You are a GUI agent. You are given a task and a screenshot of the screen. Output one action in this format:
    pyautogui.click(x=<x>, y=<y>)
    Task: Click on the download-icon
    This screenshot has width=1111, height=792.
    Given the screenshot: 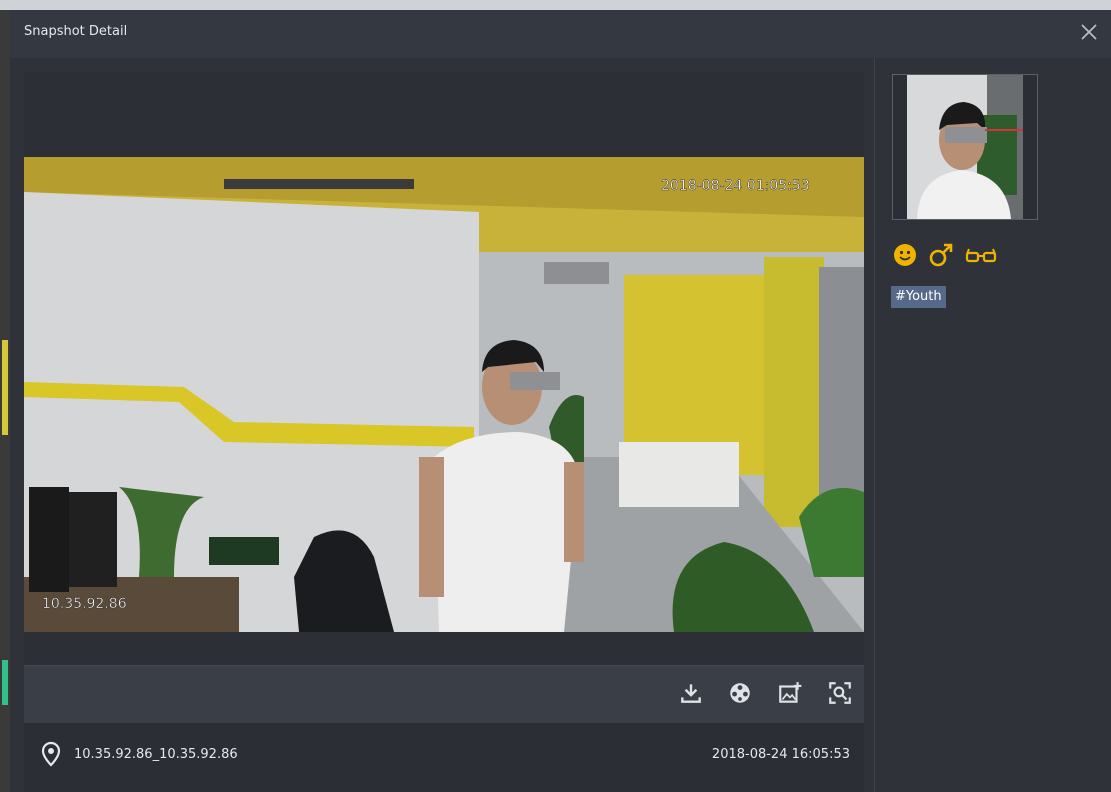 What is the action you would take?
    pyautogui.click(x=691, y=693)
    